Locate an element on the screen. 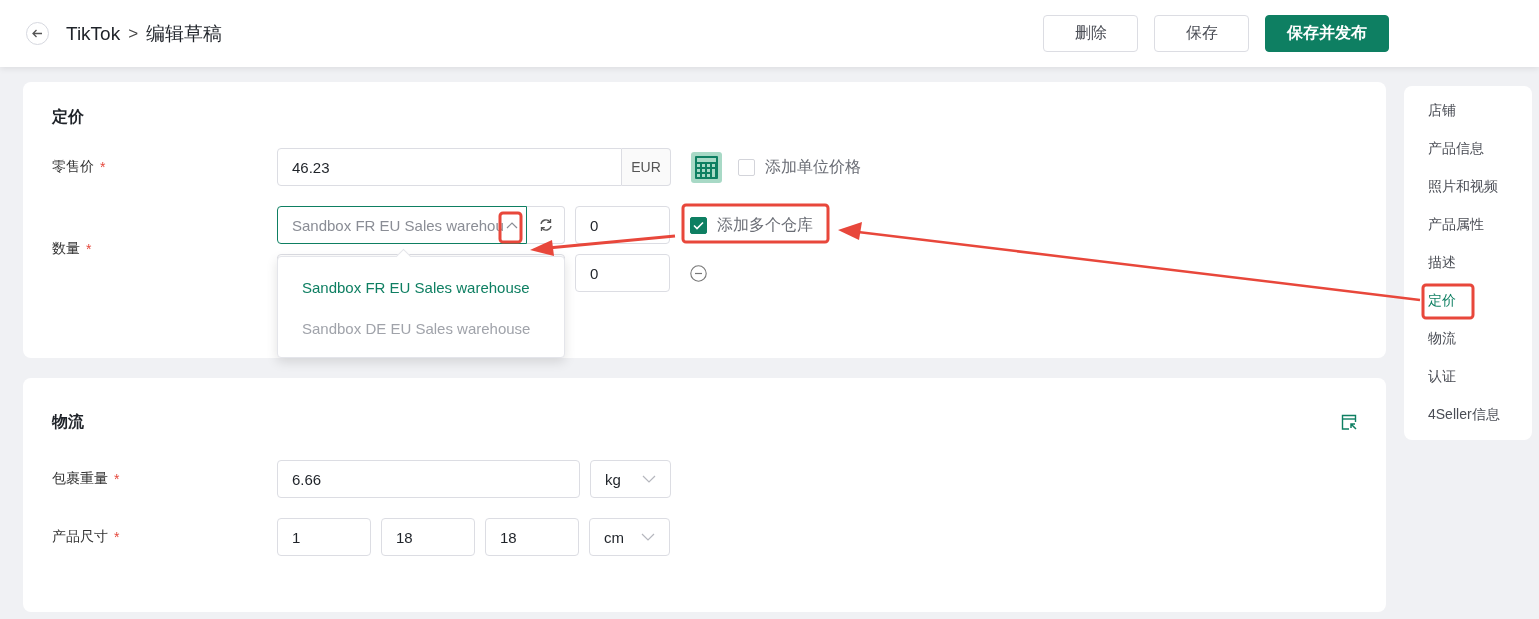 This screenshot has height=619, width=1539. nav-link: 认证 is located at coordinates (1468, 376).